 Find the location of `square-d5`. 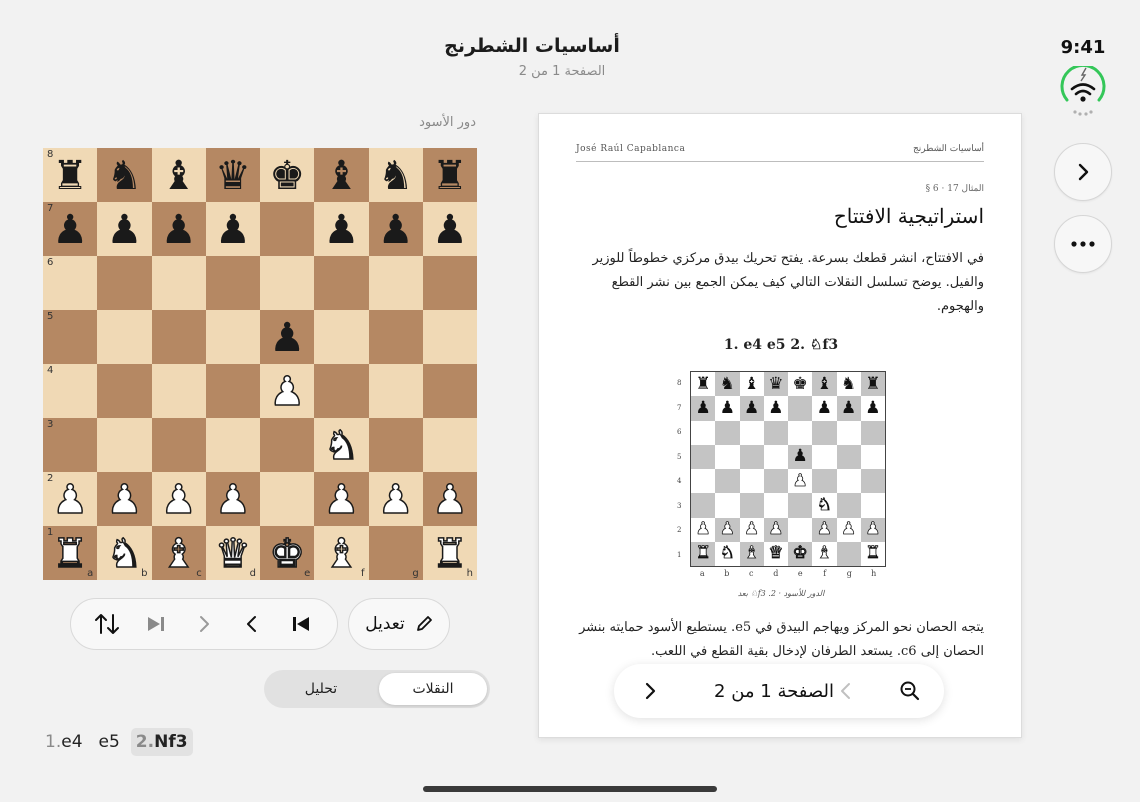

square-d5 is located at coordinates (232, 337).